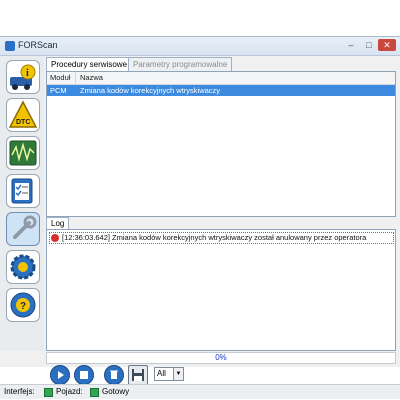  I want to click on window-title: FORScan, so click(38, 45).